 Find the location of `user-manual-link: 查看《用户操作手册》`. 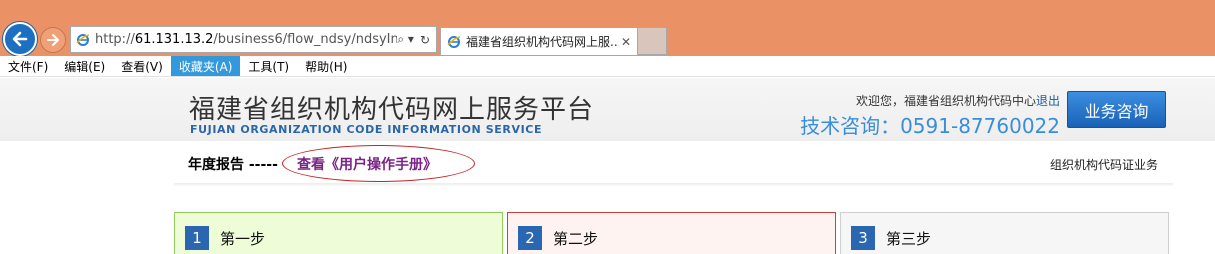

user-manual-link: 查看《用户操作手册》 is located at coordinates (367, 164).